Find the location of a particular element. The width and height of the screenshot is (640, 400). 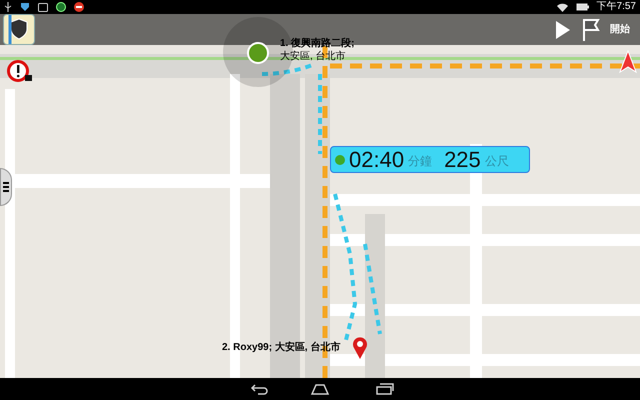

wifi-icon is located at coordinates (562, 7).